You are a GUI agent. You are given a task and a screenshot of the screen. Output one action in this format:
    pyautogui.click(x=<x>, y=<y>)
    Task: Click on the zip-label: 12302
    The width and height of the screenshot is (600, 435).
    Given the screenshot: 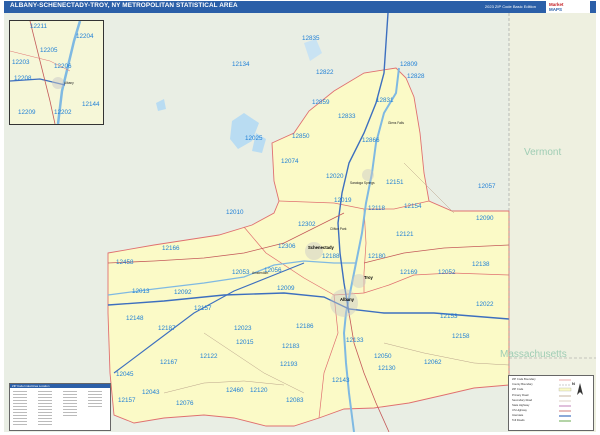 What is the action you would take?
    pyautogui.click(x=307, y=224)
    